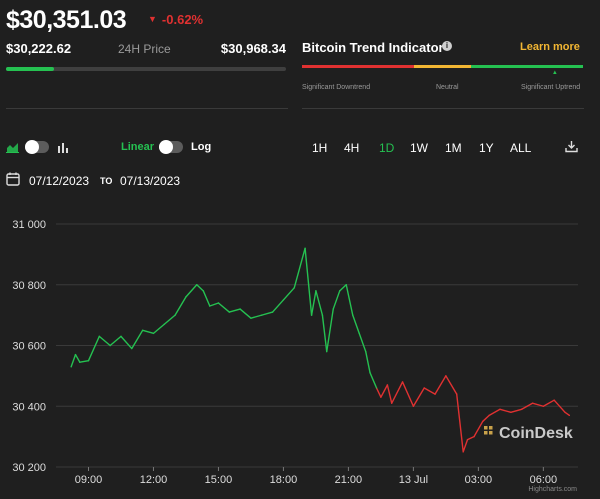 The height and width of the screenshot is (499, 600). I want to click on linear-scale-label: Linear, so click(137, 147).